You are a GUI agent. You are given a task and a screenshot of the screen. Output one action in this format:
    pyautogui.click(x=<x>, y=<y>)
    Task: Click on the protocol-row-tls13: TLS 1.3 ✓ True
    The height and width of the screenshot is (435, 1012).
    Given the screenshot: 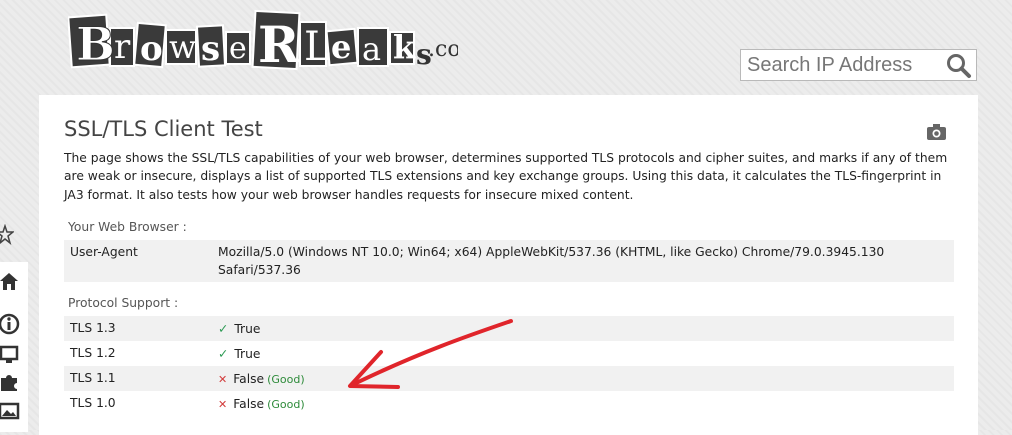 What is the action you would take?
    pyautogui.click(x=509, y=328)
    